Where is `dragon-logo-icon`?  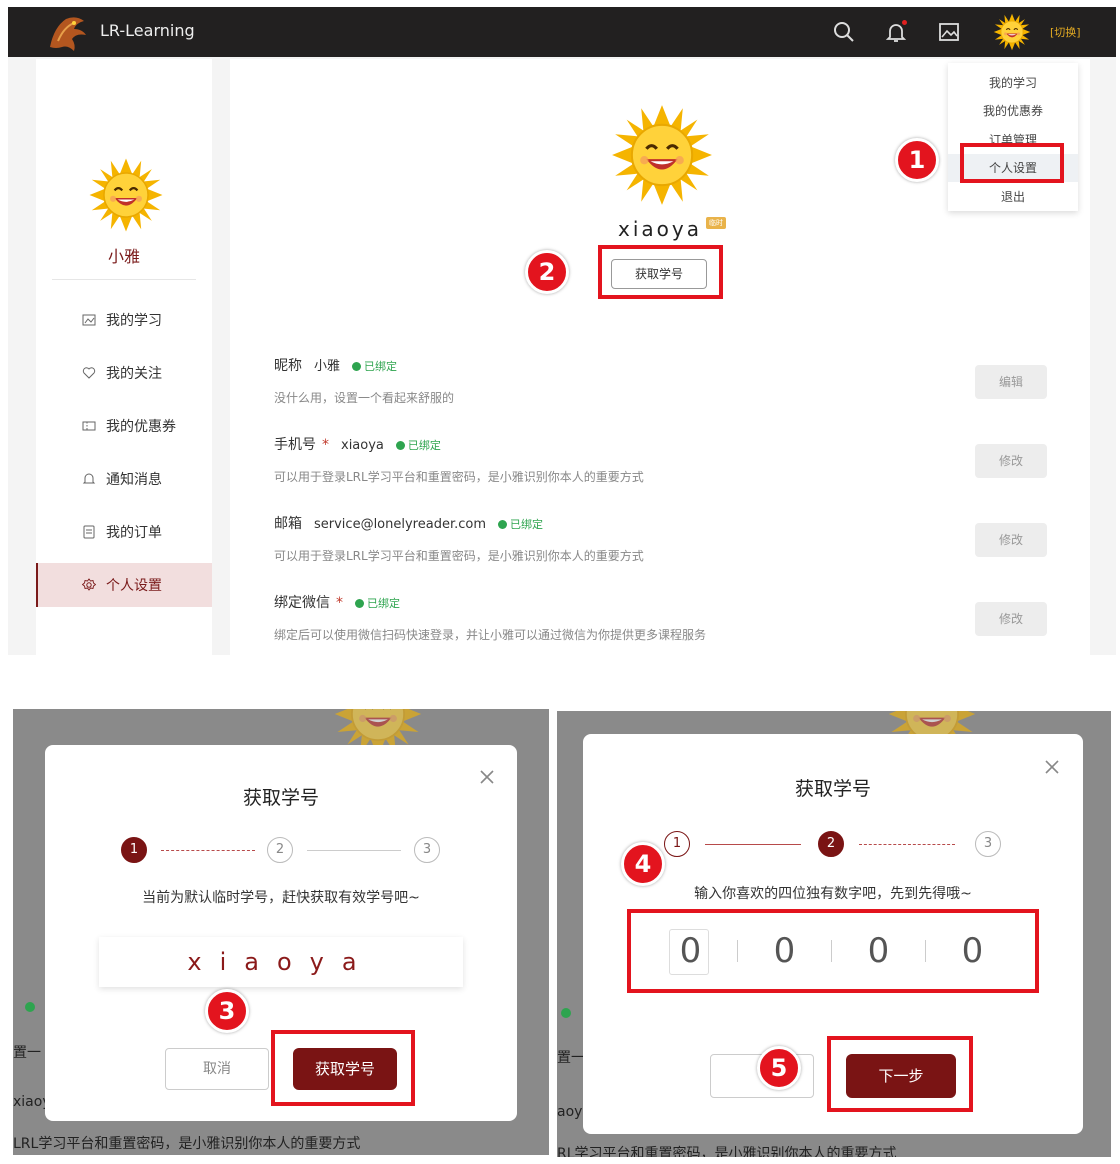
dragon-logo-icon is located at coordinates (68, 34).